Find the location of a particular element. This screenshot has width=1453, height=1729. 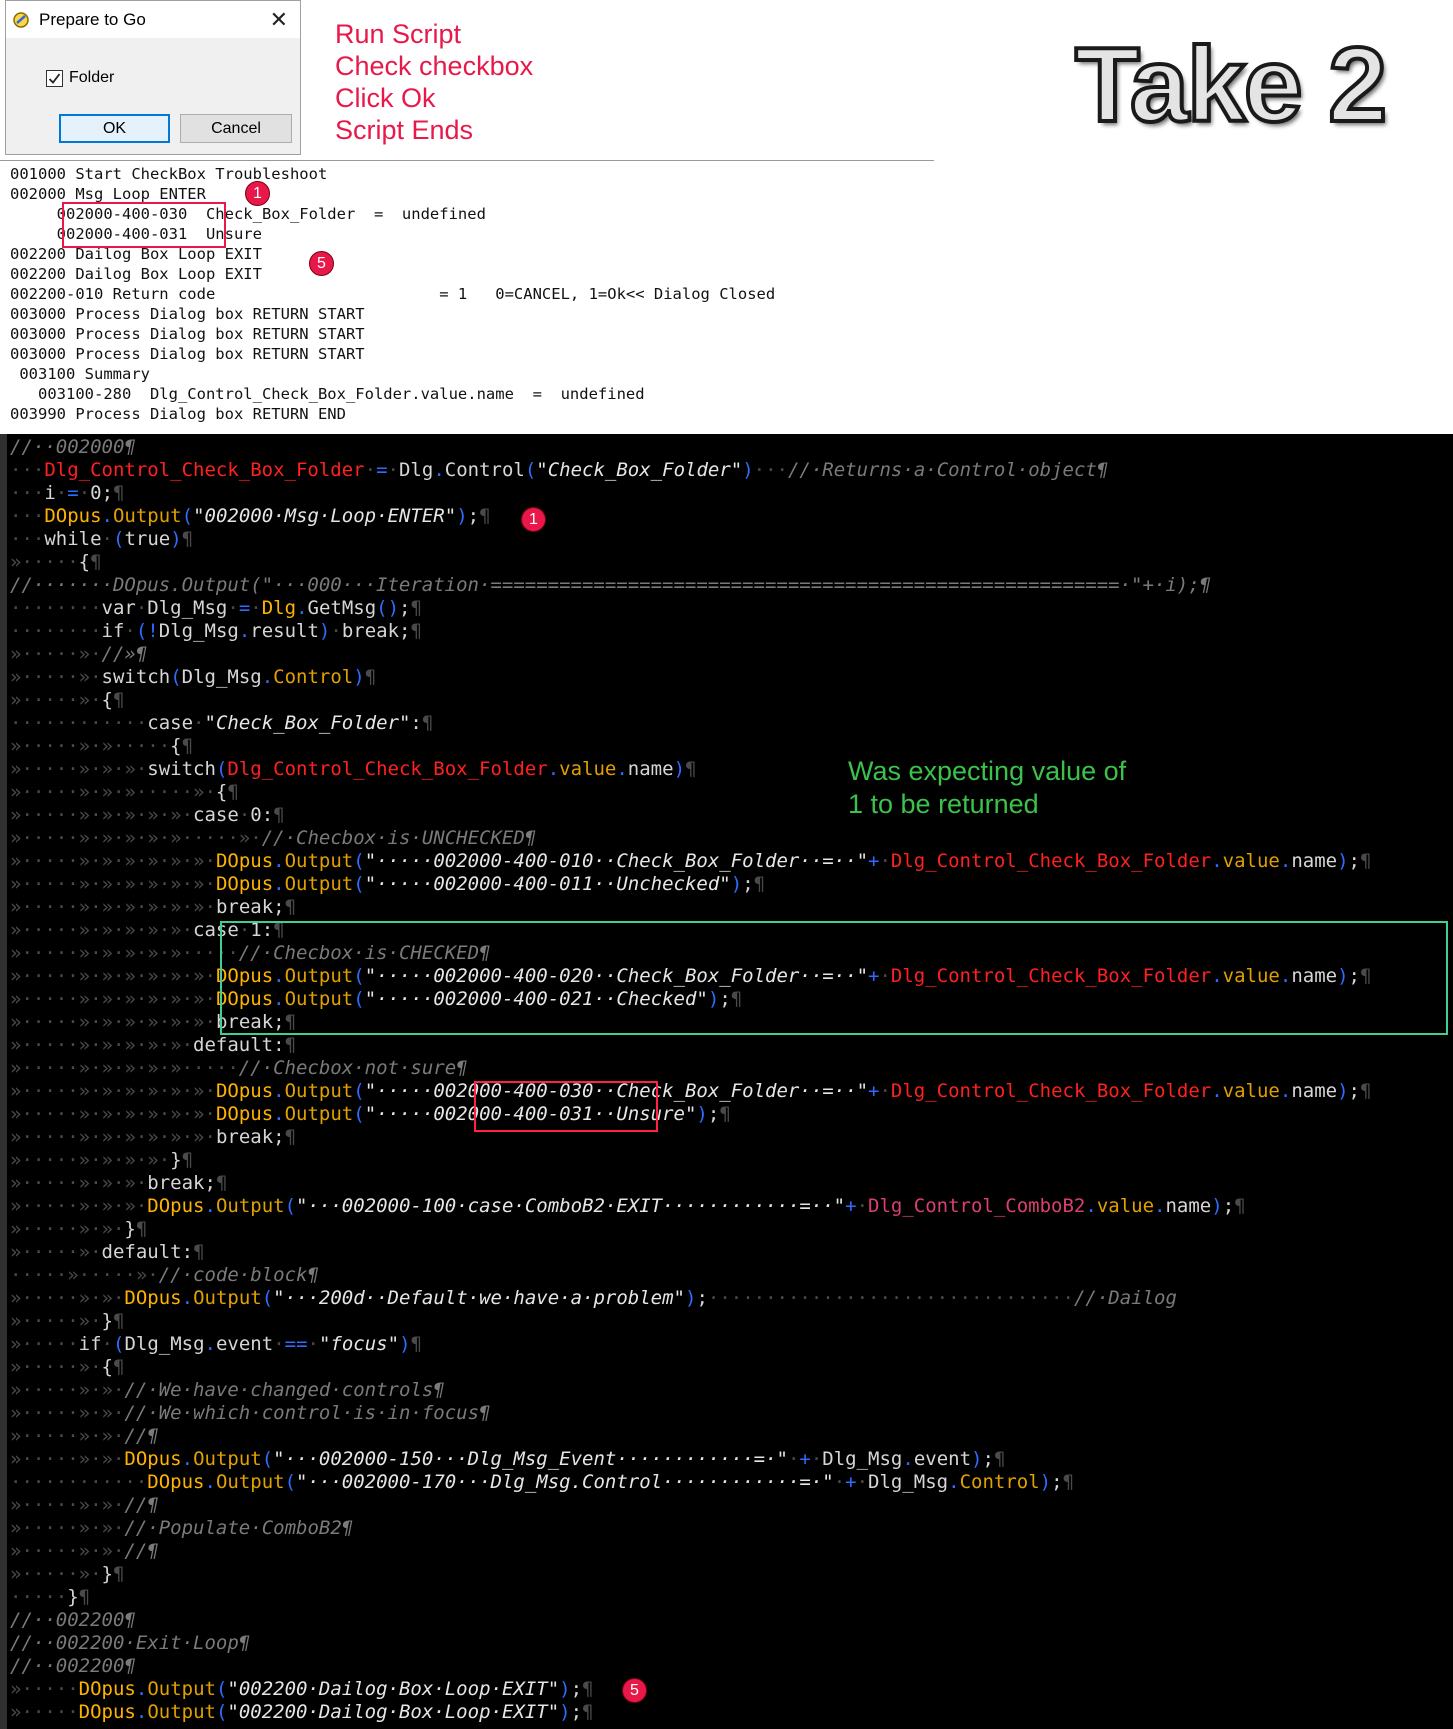

folder-checkbox-label: Folder is located at coordinates (92, 77).